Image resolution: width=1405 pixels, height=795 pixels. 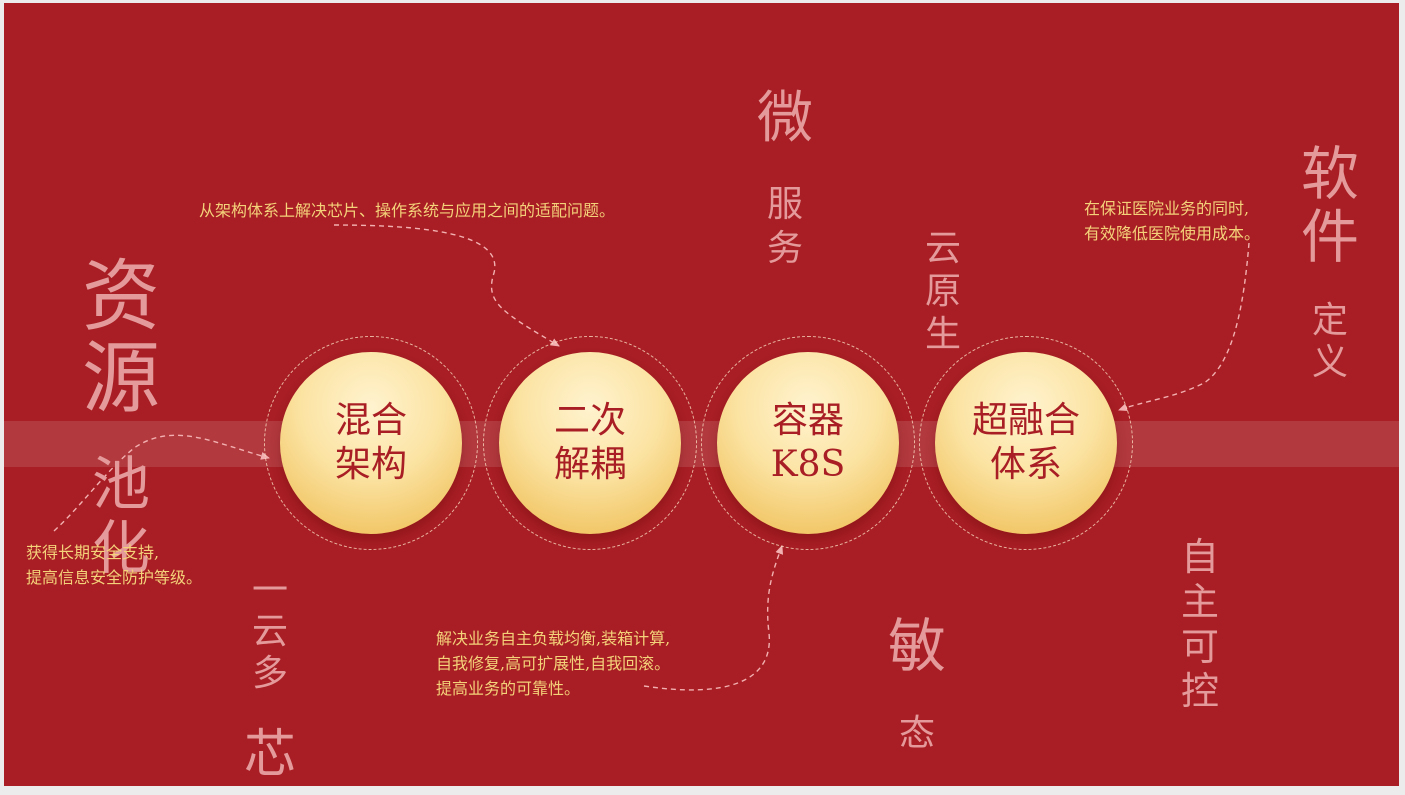 I want to click on keyword-agile: 敏 态, so click(x=917, y=683).